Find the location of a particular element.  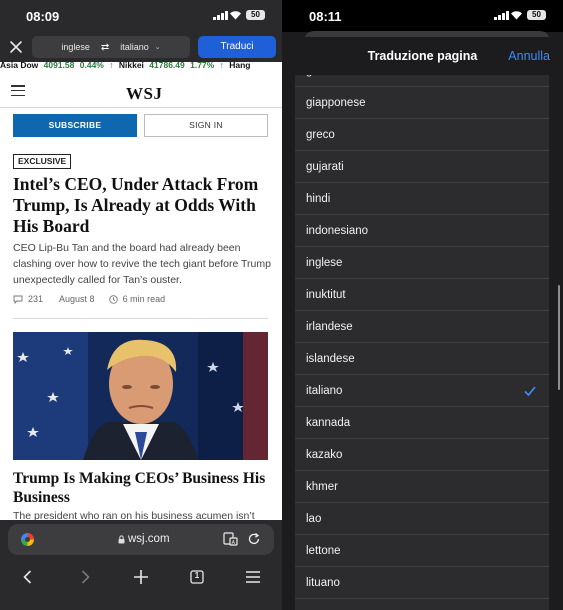

language-option-indonesiano: indonesiano is located at coordinates (422, 231).